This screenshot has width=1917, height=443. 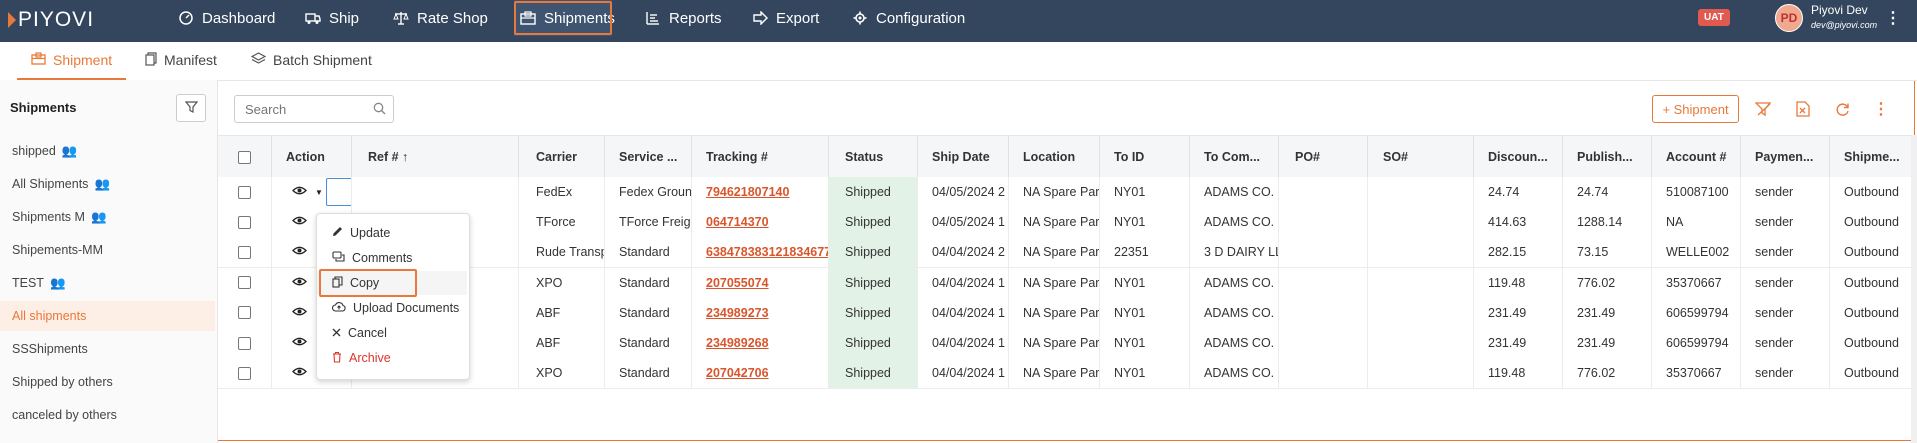 What do you see at coordinates (392, 333) in the screenshot?
I see `menu-item-cancel: Cancel` at bounding box center [392, 333].